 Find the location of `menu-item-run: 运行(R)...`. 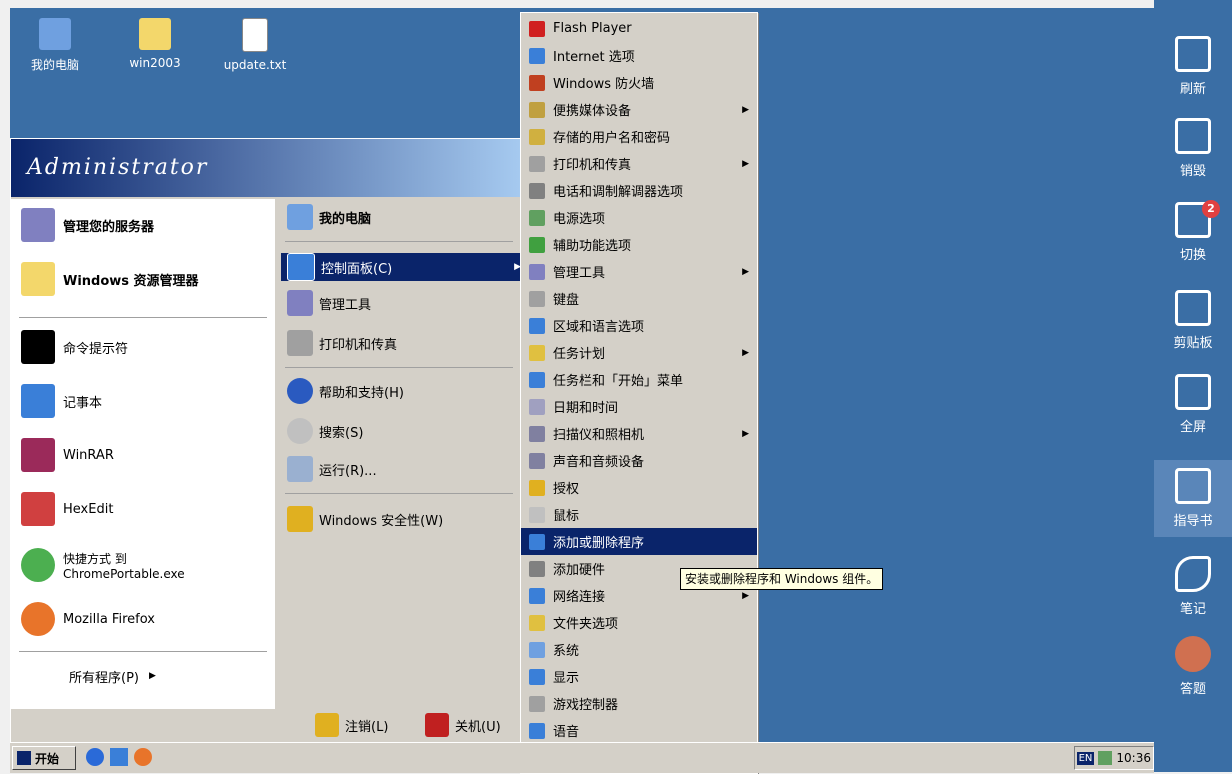

menu-item-run: 运行(R)... is located at coordinates (332, 469).